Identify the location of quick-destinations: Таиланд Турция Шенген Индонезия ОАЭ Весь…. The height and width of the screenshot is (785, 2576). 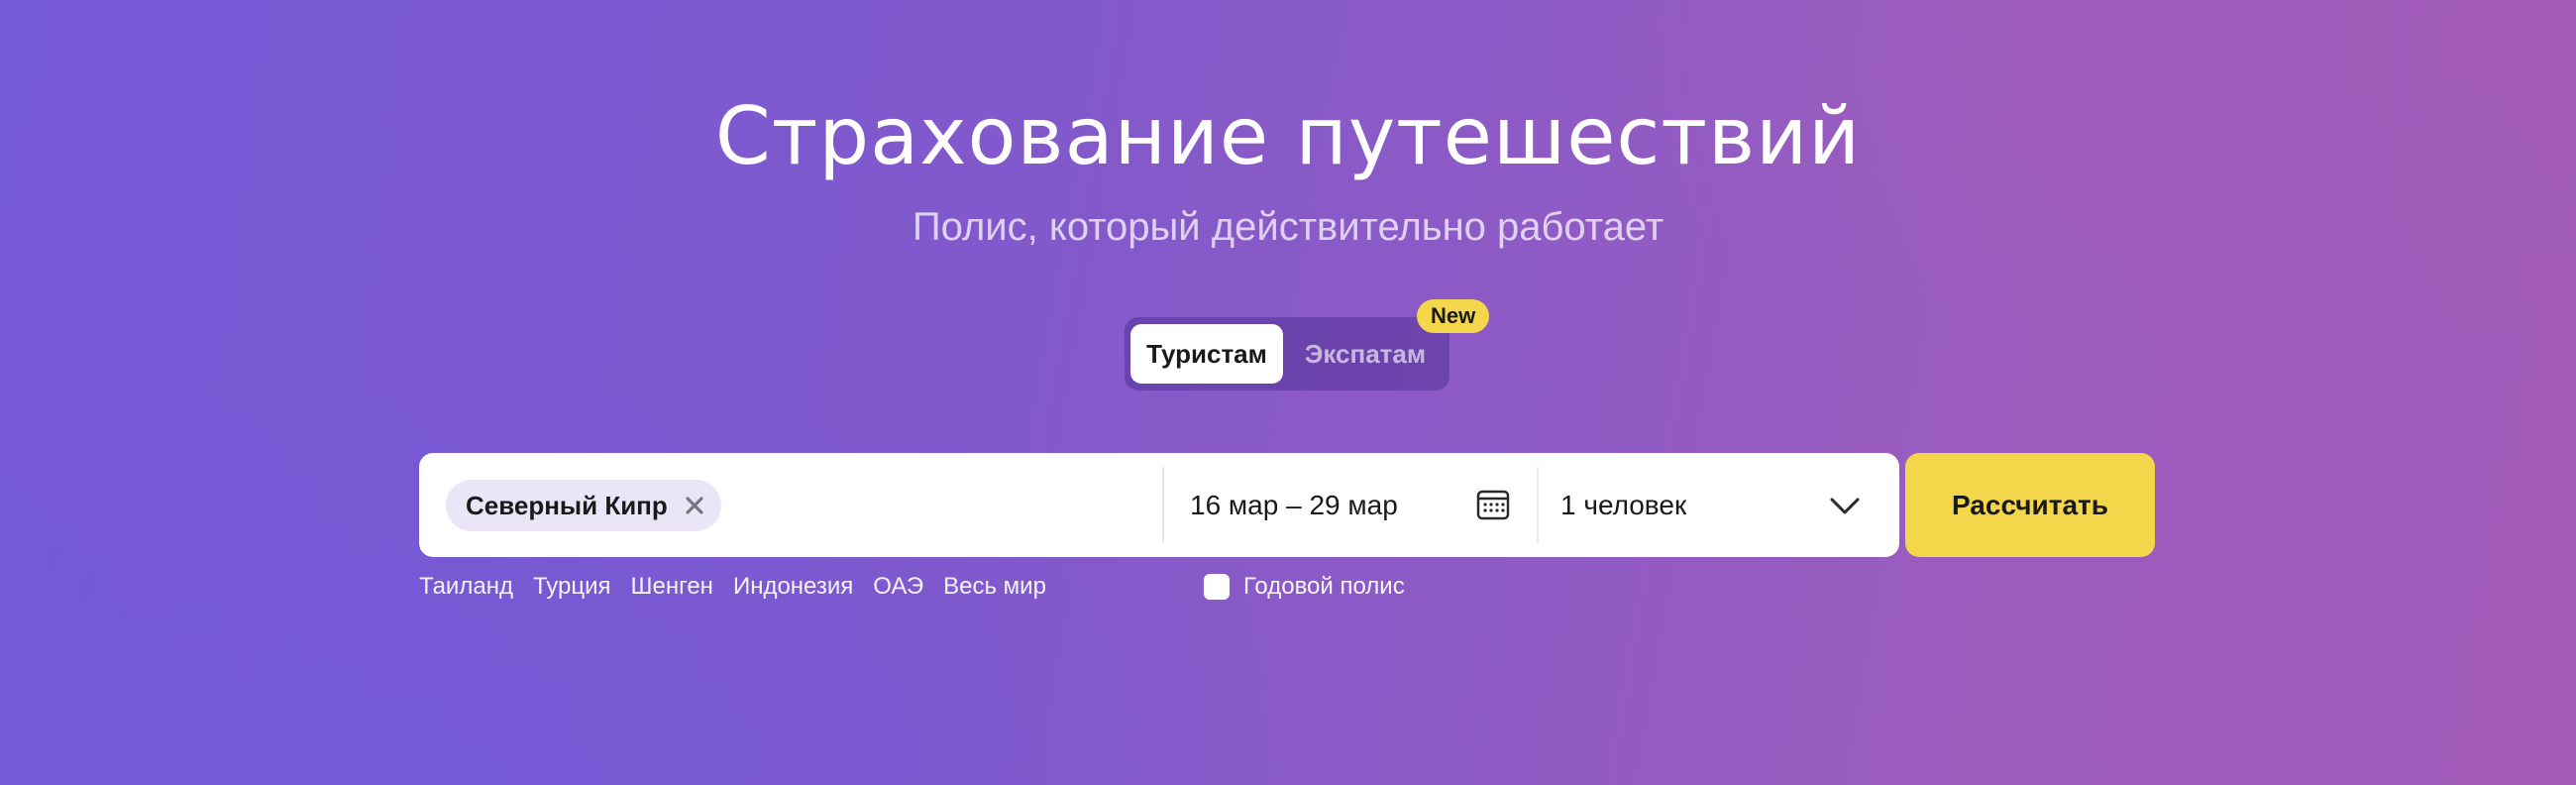
(732, 587).